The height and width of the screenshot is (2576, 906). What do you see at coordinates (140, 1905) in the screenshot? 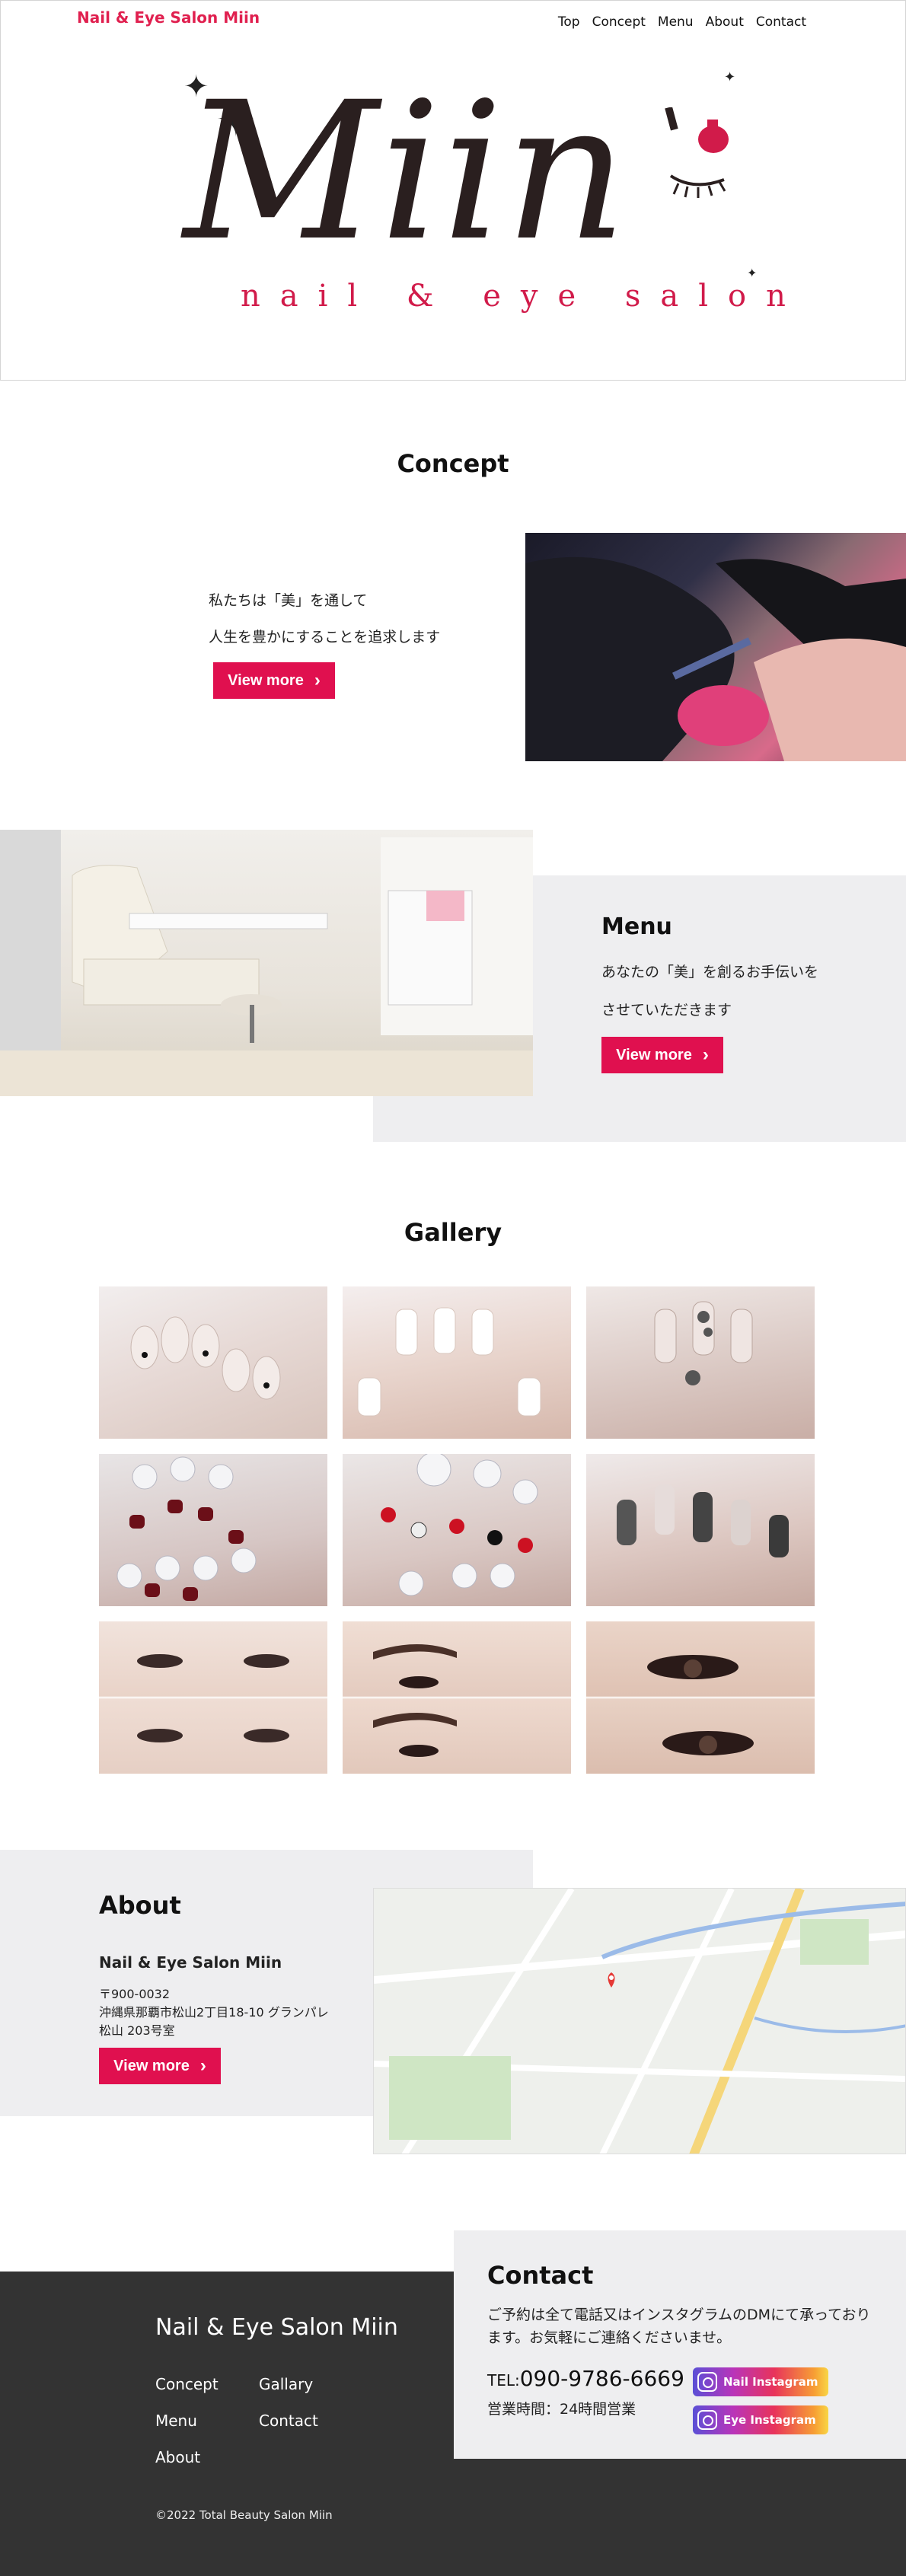
I see `about-title: About` at bounding box center [140, 1905].